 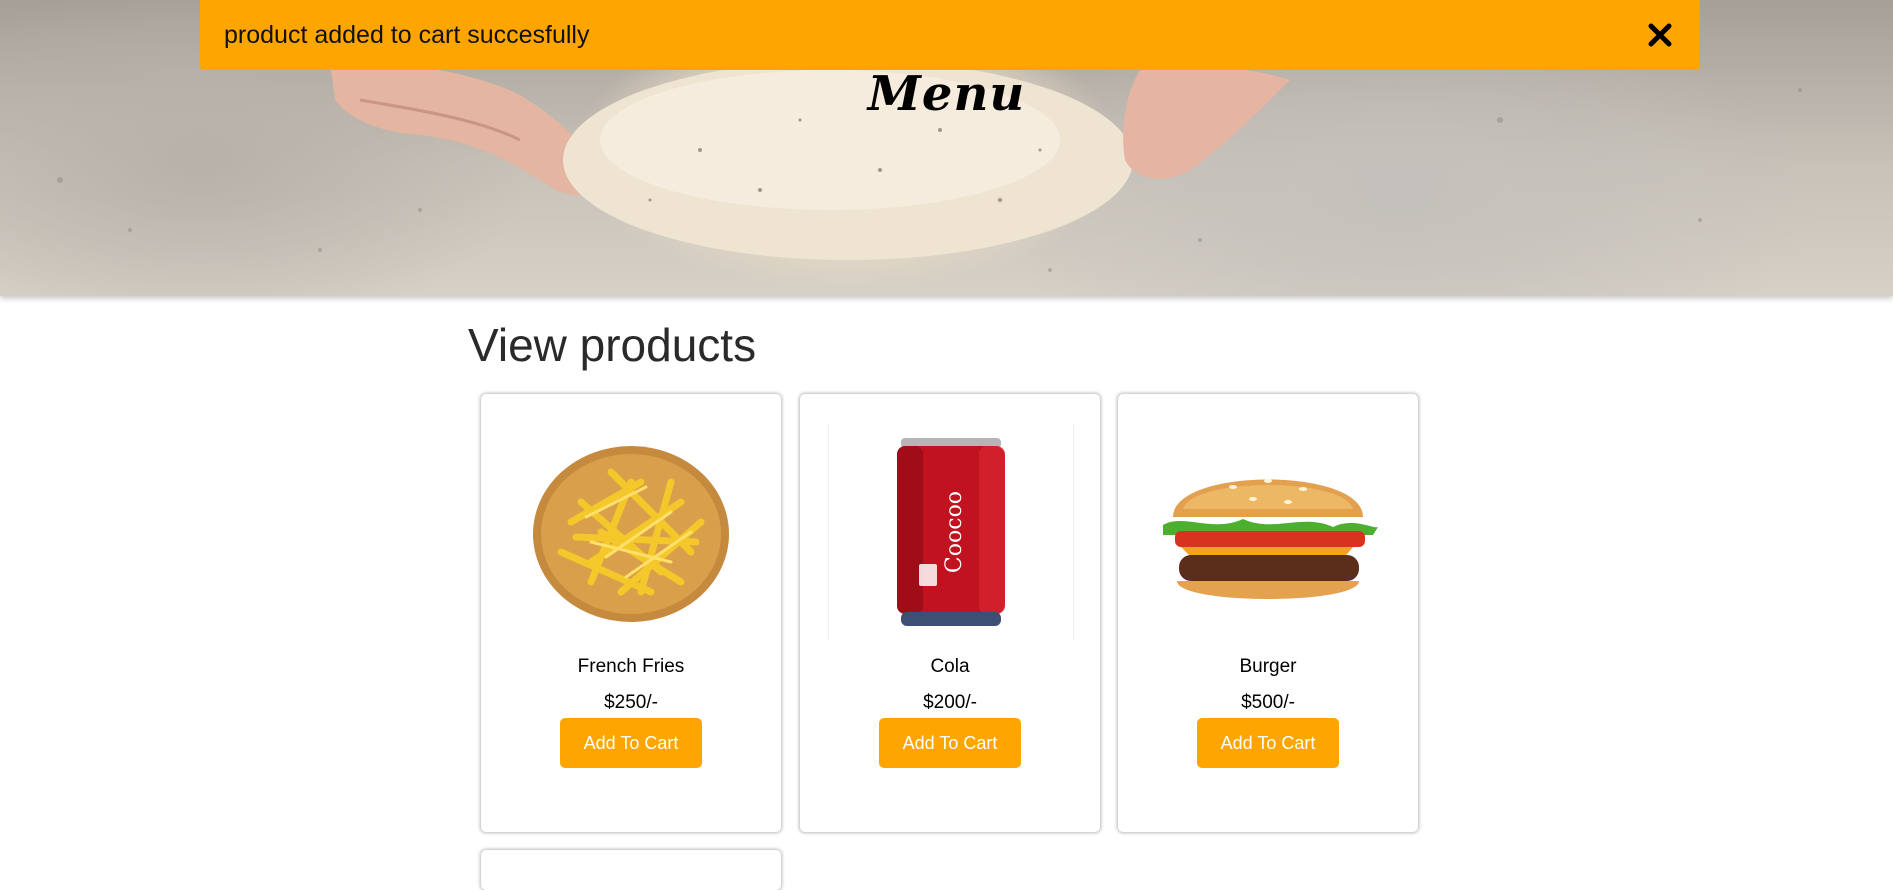 What do you see at coordinates (1268, 702) in the screenshot?
I see `product-price: $500/-` at bounding box center [1268, 702].